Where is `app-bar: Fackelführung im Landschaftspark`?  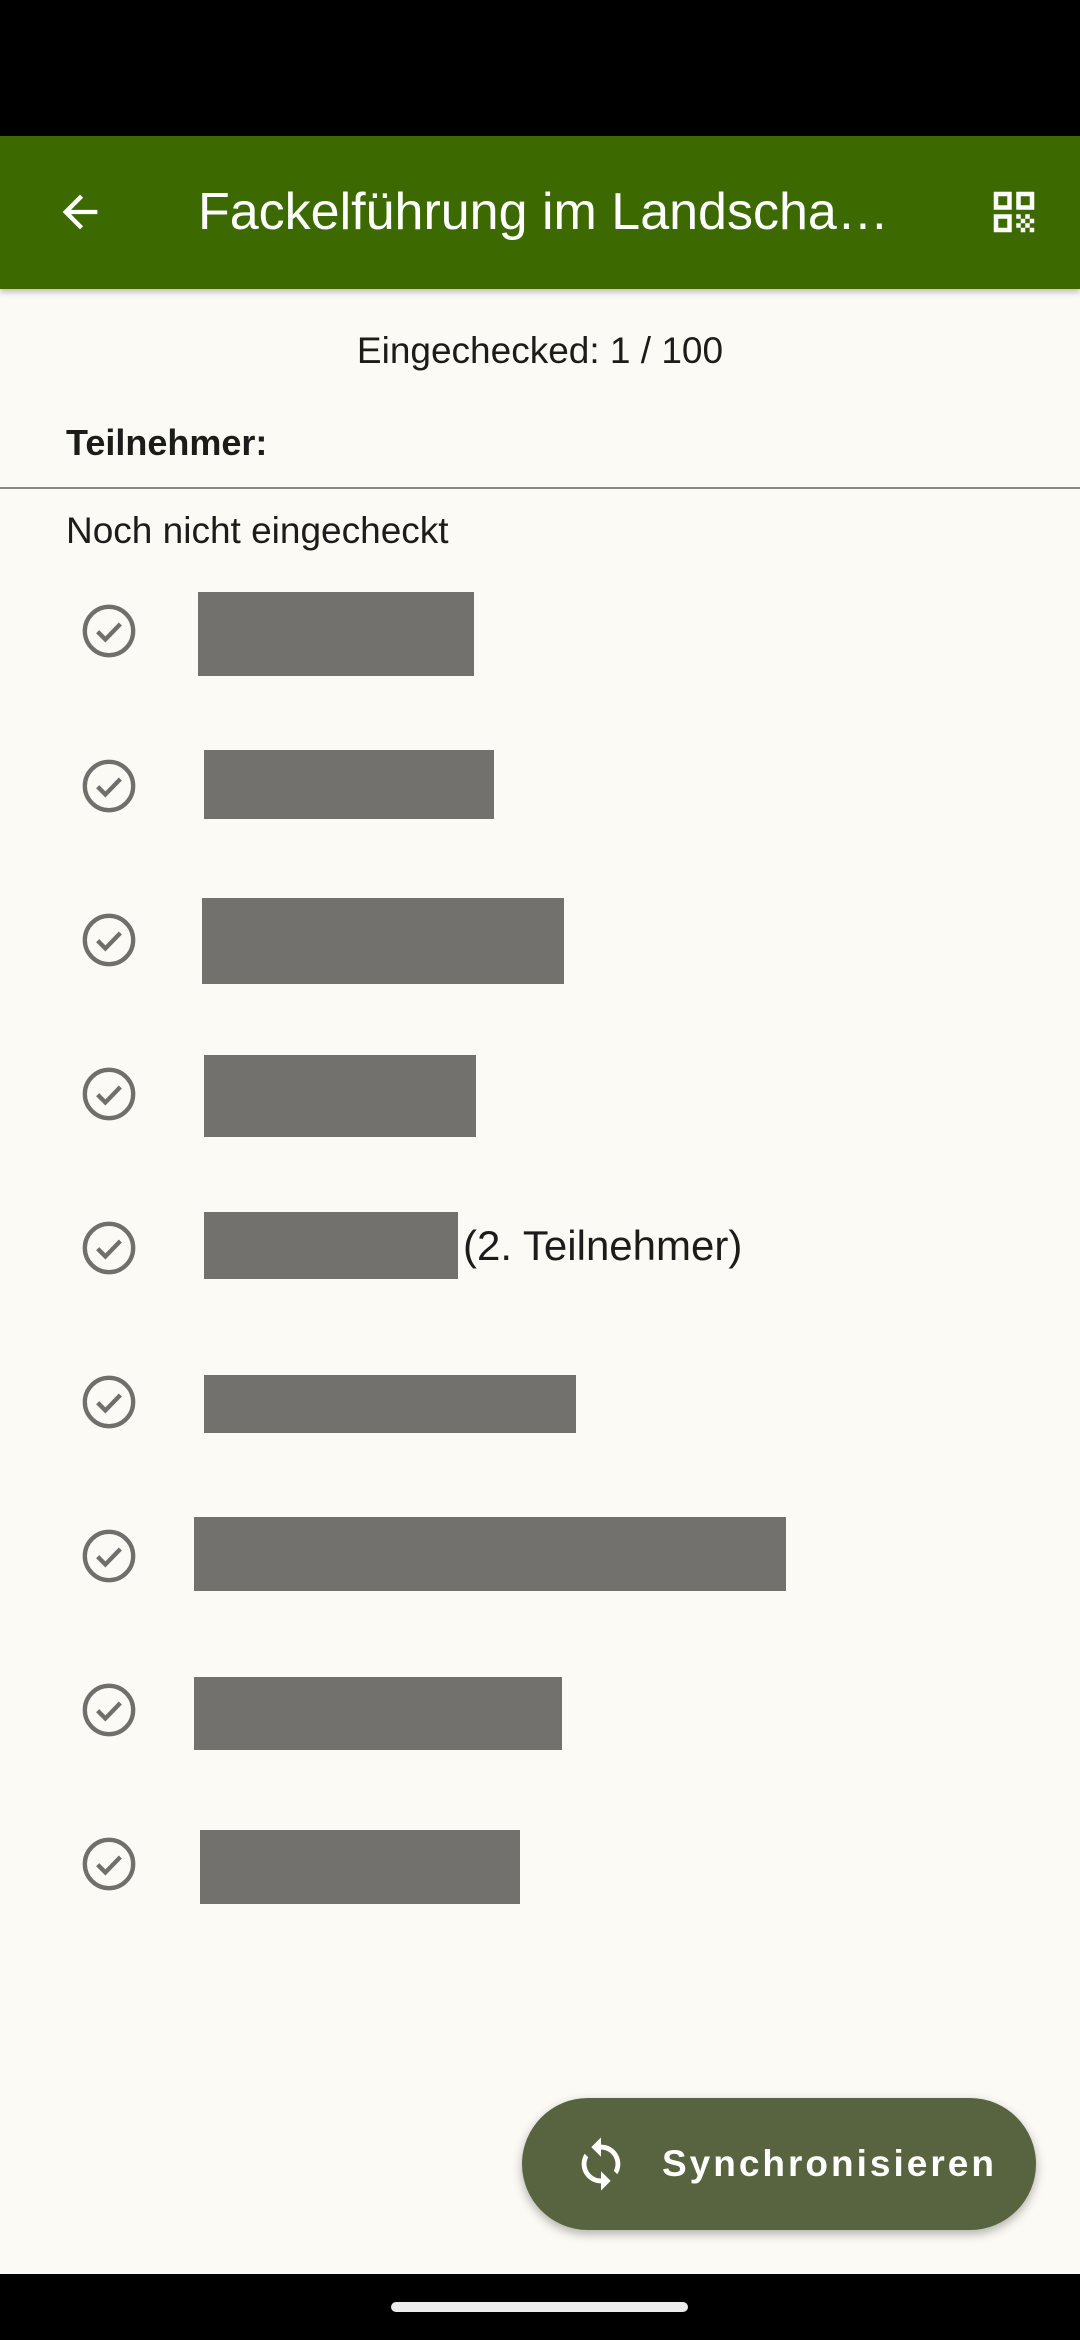 app-bar: Fackelführung im Landschaftspark is located at coordinates (540, 212).